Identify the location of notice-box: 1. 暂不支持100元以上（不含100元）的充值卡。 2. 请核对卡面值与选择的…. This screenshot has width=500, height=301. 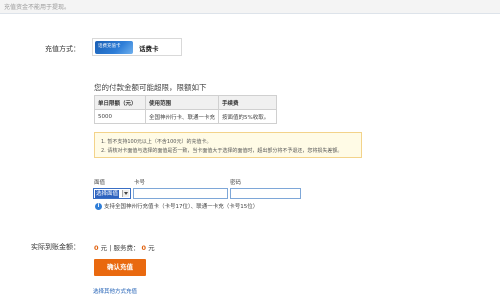
(228, 145).